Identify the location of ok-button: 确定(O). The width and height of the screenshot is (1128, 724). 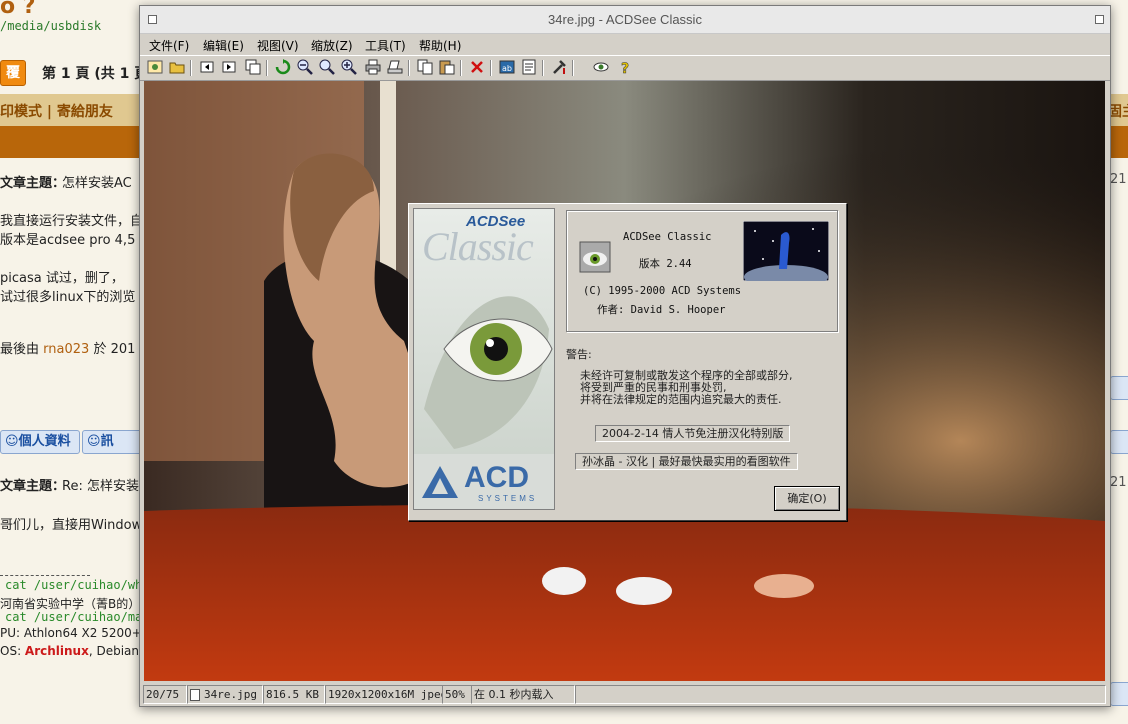
(807, 498).